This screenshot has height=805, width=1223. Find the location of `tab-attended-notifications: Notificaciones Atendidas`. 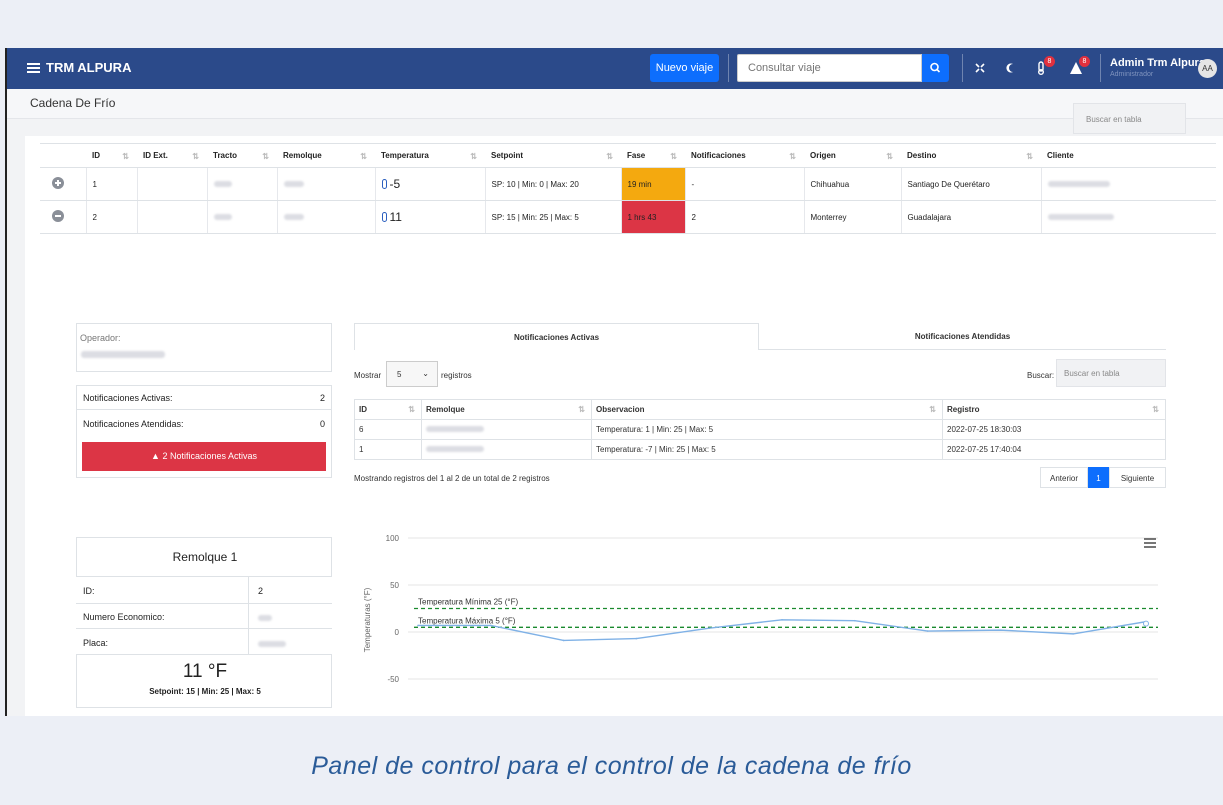

tab-attended-notifications: Notificaciones Atendidas is located at coordinates (962, 336).